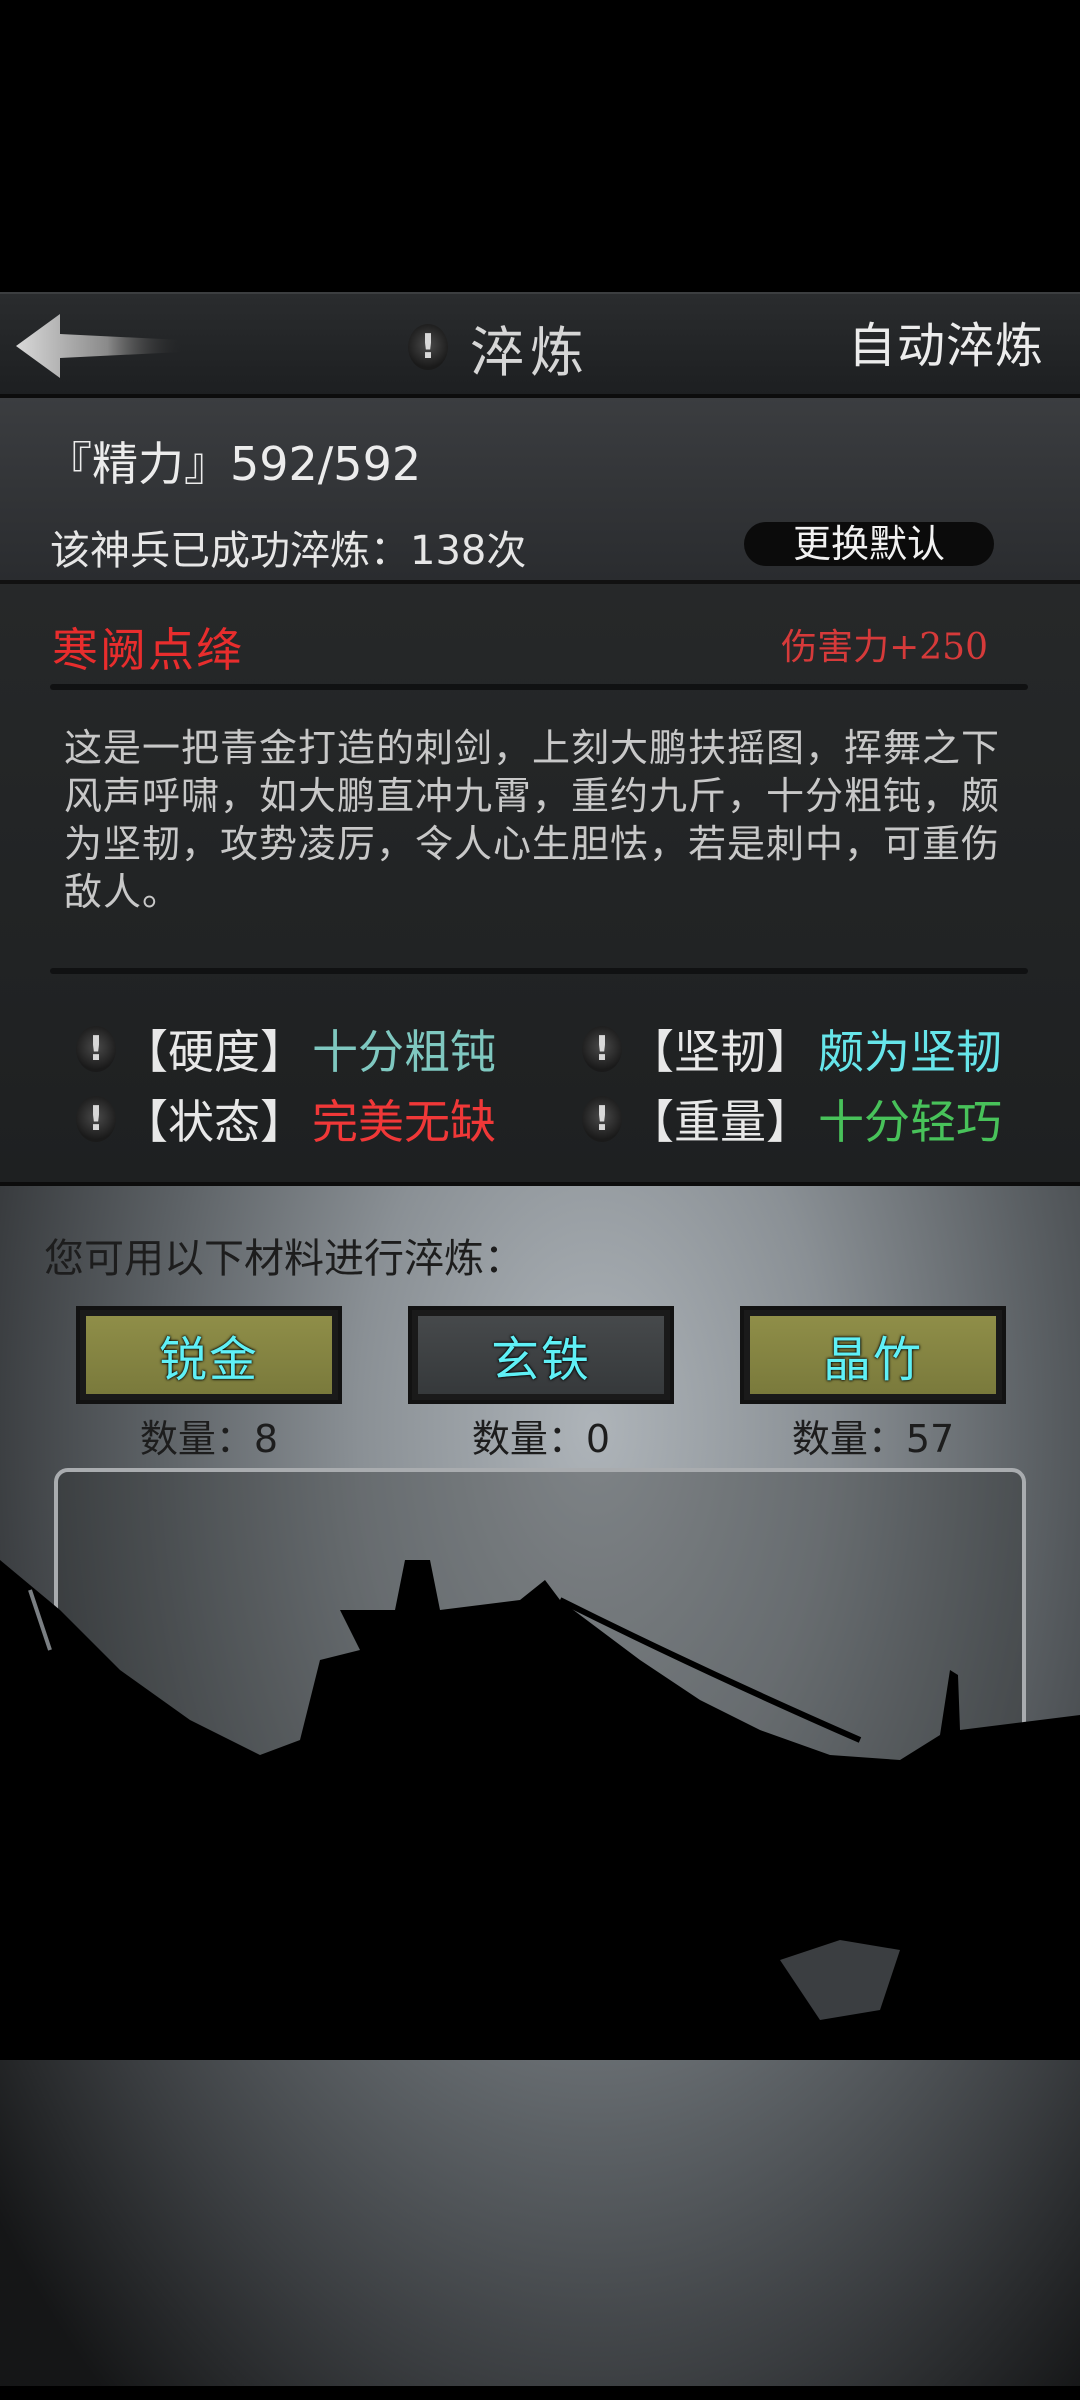 The width and height of the screenshot is (1080, 2400). What do you see at coordinates (530, 352) in the screenshot?
I see `page-title: 淬炼` at bounding box center [530, 352].